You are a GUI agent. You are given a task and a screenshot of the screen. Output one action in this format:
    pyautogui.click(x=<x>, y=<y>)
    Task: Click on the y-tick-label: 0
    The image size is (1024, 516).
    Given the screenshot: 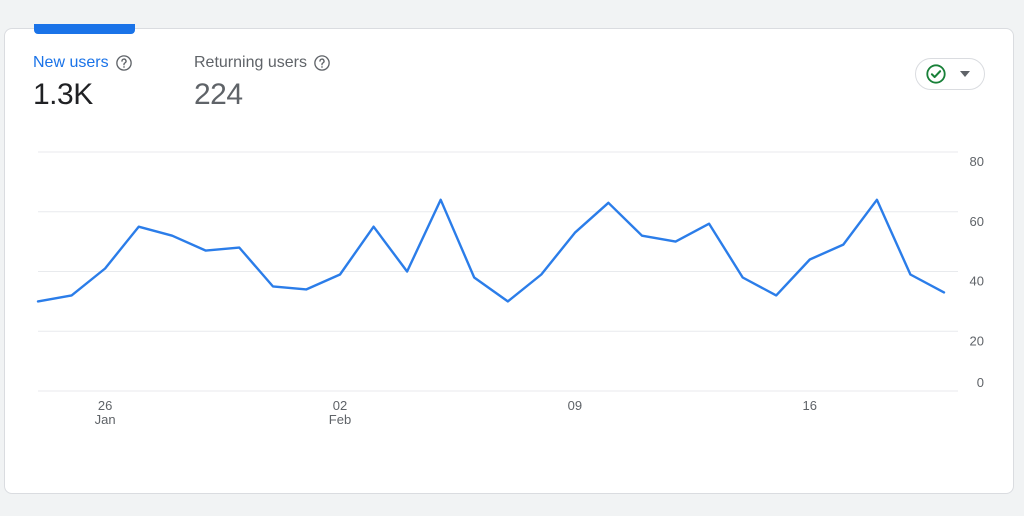 What is the action you would take?
    pyautogui.click(x=980, y=382)
    